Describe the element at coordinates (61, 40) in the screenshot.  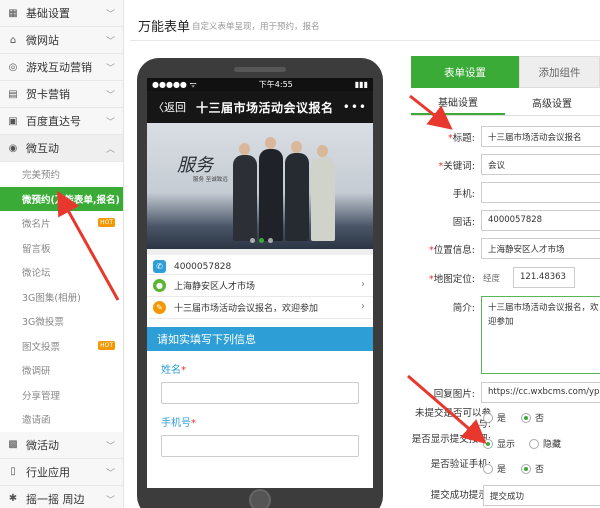
I see `sidebar-group: ⌂ 微网站 ﹀` at that location.